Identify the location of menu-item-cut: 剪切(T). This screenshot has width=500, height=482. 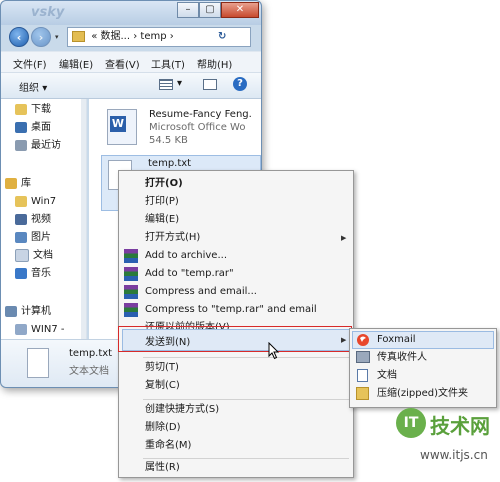
(162, 368).